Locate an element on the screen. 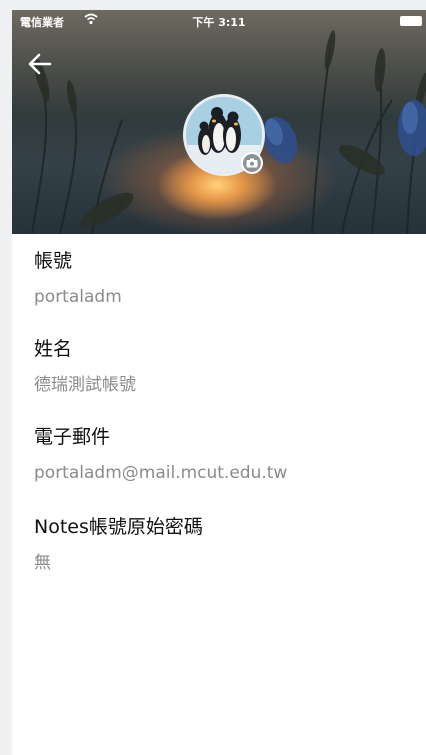  status-time: 下午 3:11 is located at coordinates (219, 22).